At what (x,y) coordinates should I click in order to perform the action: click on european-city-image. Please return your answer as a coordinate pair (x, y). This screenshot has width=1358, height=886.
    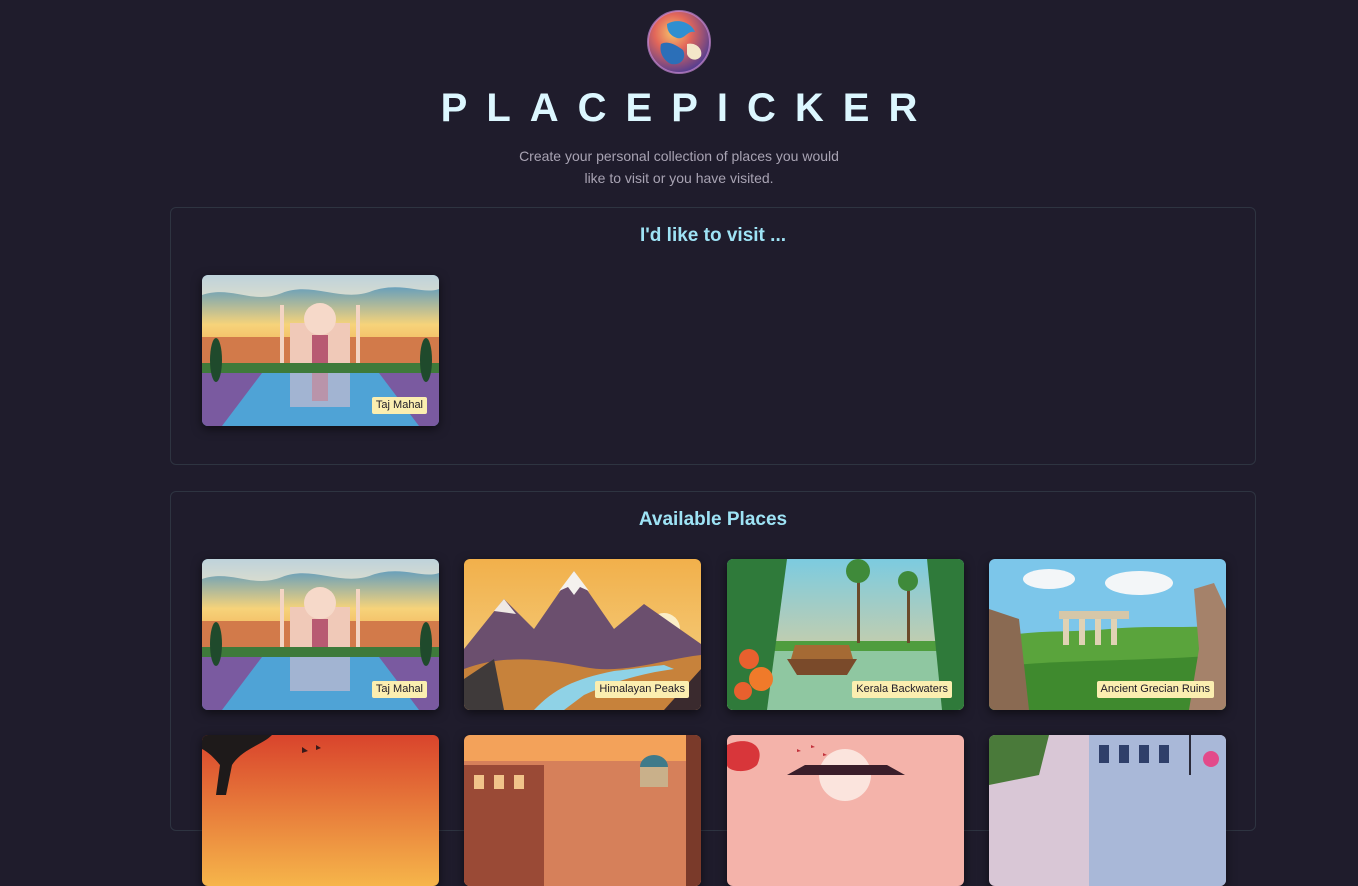
    Looking at the image, I should click on (582, 810).